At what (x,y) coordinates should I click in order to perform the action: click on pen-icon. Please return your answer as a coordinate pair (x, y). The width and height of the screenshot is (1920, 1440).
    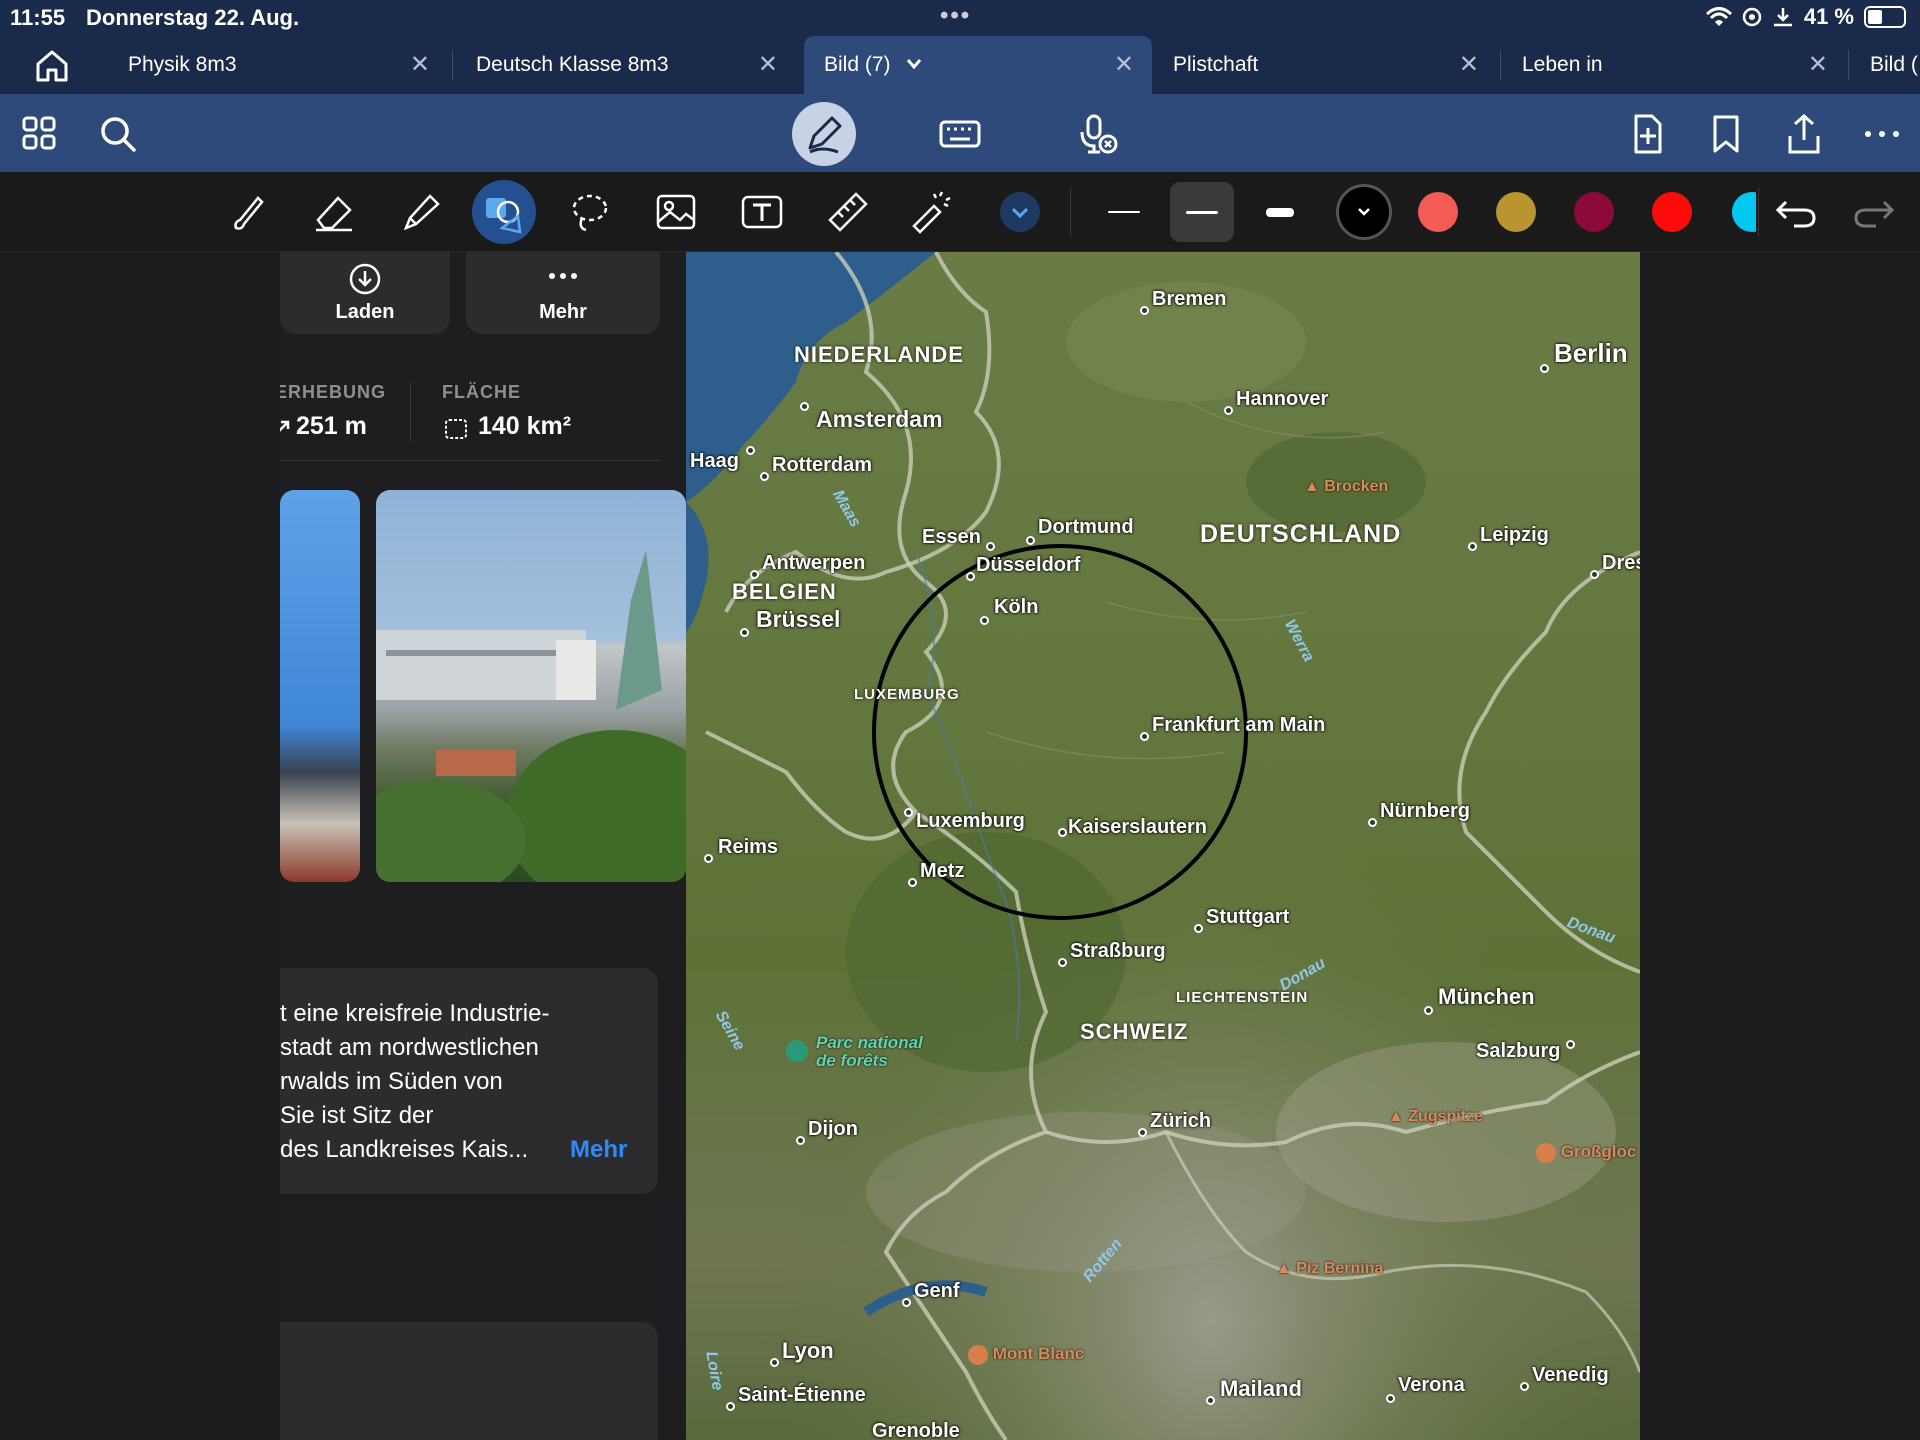
    Looking at the image, I should click on (825, 135).